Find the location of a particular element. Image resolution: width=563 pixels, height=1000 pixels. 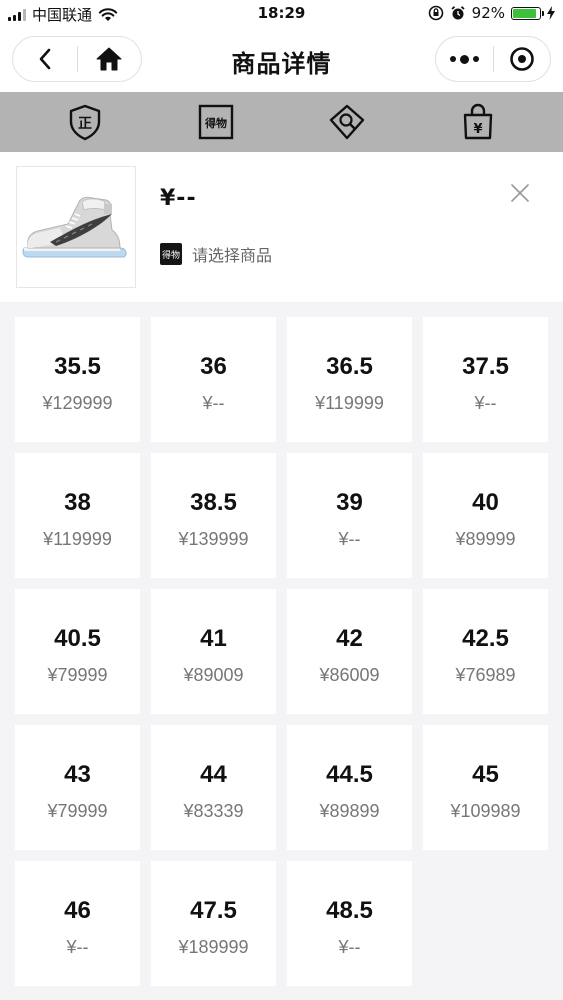

dewu-logo-icon: 得物 is located at coordinates (216, 122).